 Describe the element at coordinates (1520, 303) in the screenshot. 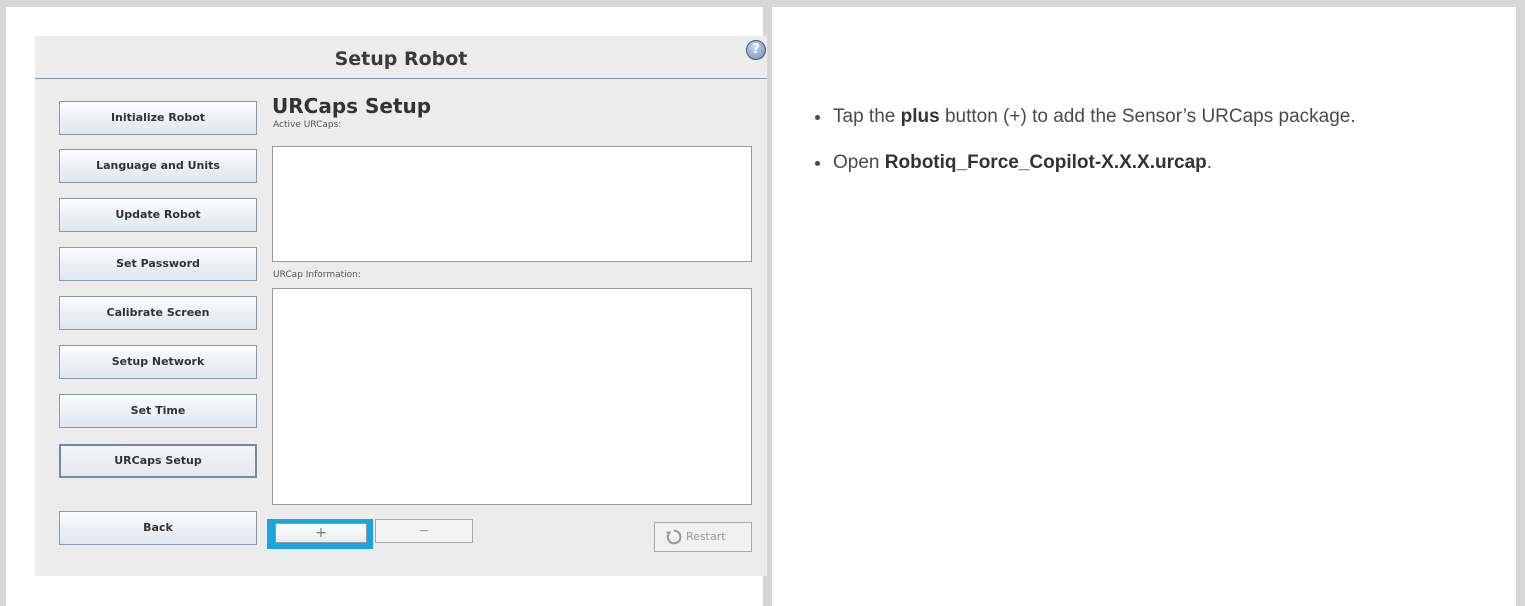

I see `document-frame-right` at that location.